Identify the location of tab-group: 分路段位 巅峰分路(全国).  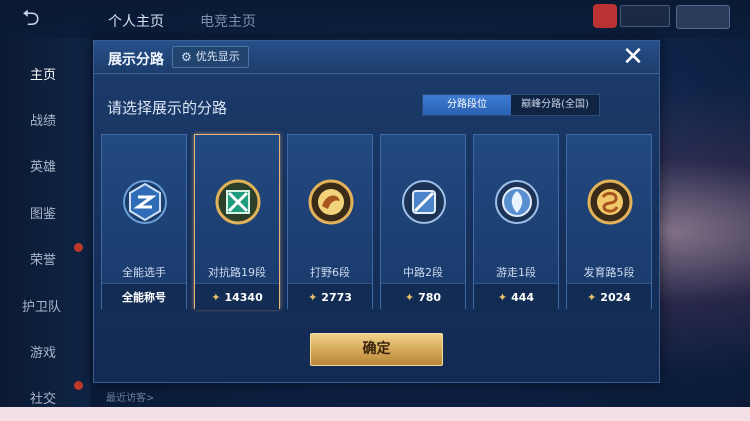
(511, 105).